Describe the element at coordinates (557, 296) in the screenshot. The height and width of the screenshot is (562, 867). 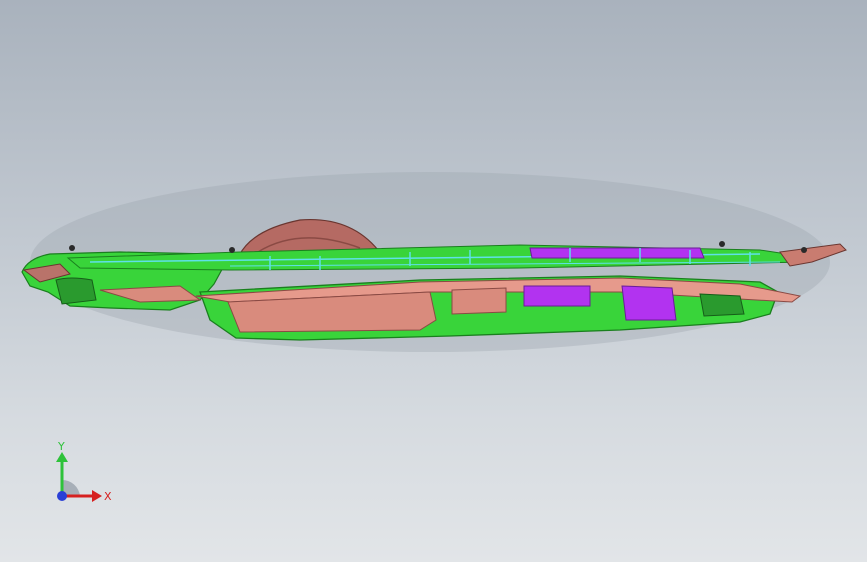
I see `electronics-module-a` at that location.